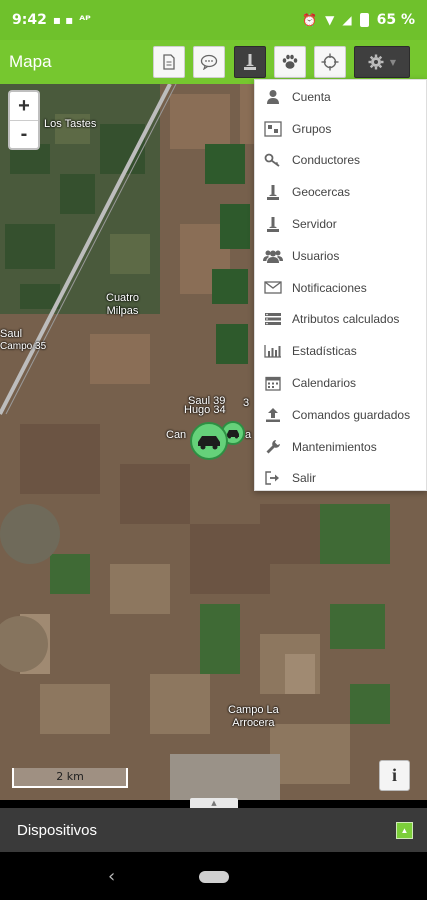 Image resolution: width=427 pixels, height=900 pixels. I want to click on menu-item-conductores: Conductores, so click(340, 161).